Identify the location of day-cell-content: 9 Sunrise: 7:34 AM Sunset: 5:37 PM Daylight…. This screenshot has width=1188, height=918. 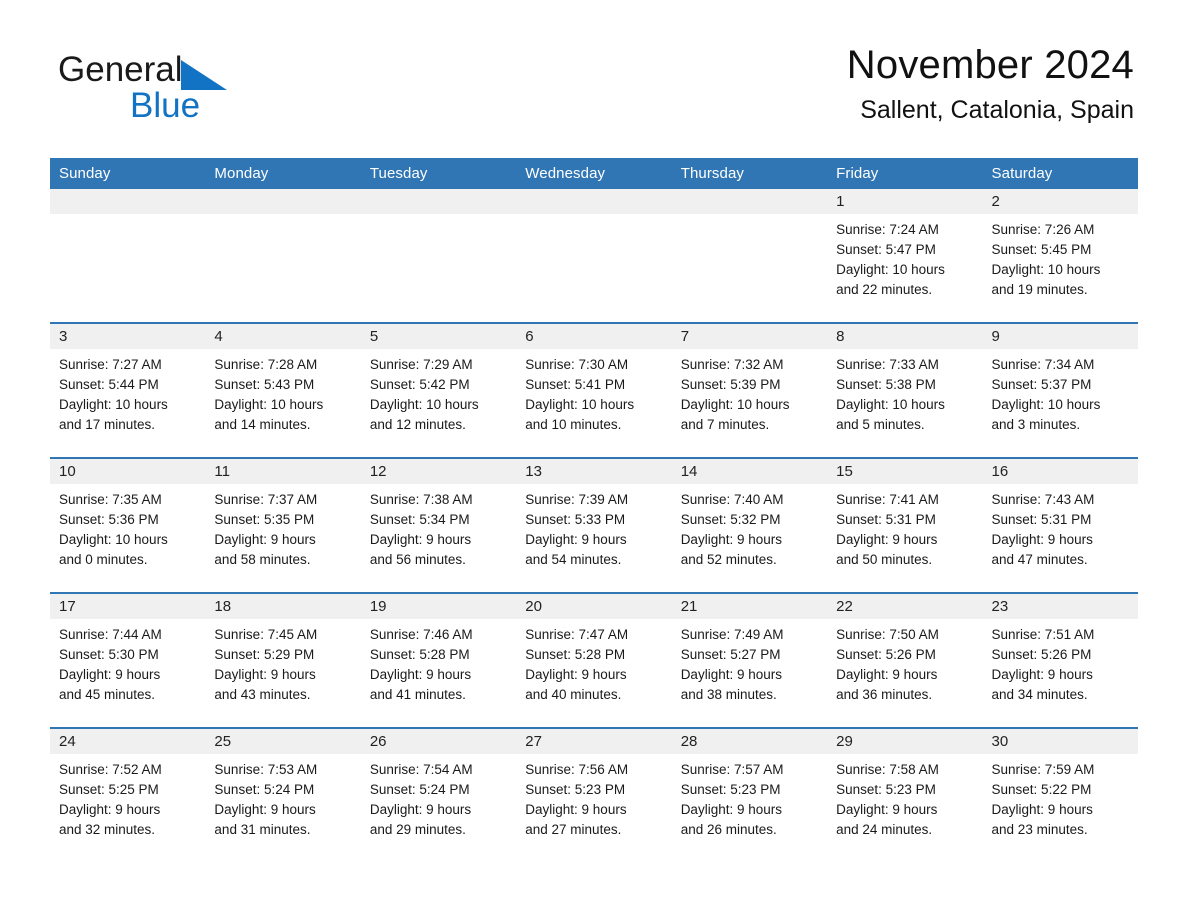
(1060, 390).